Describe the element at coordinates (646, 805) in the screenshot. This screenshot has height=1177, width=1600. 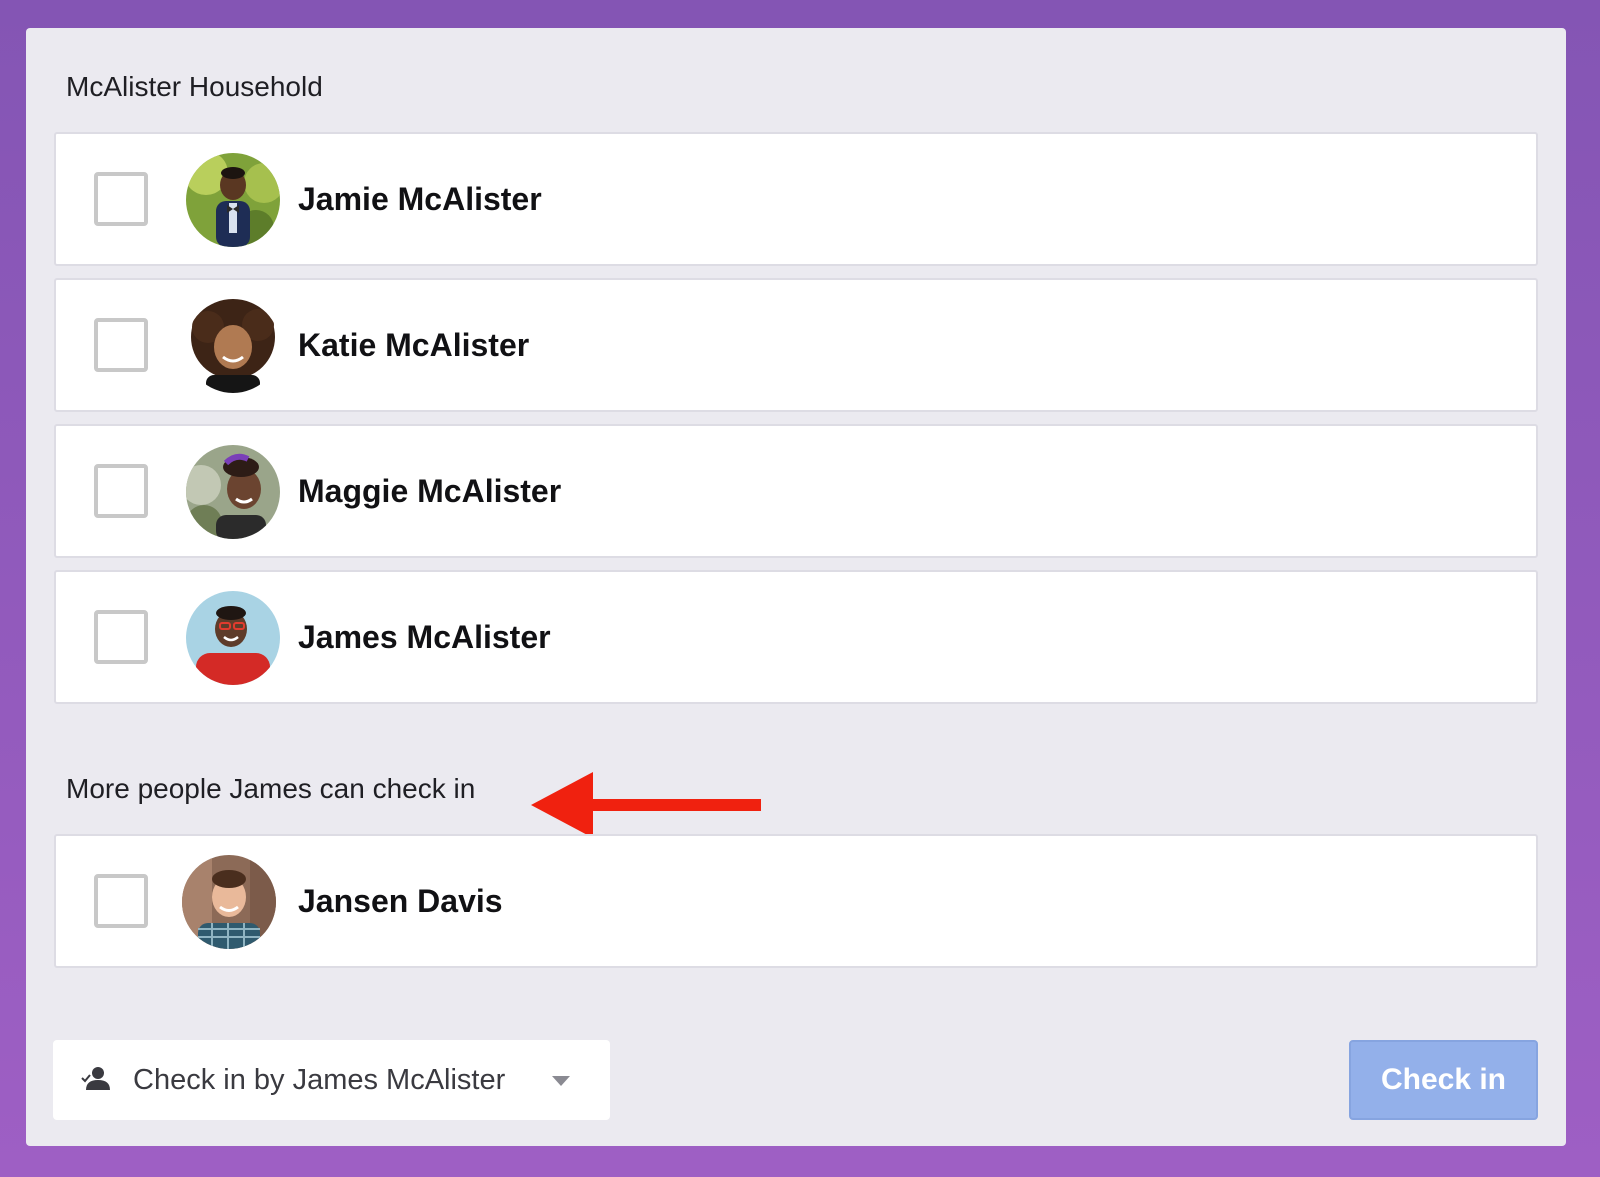
I see `arrow-left-icon` at that location.